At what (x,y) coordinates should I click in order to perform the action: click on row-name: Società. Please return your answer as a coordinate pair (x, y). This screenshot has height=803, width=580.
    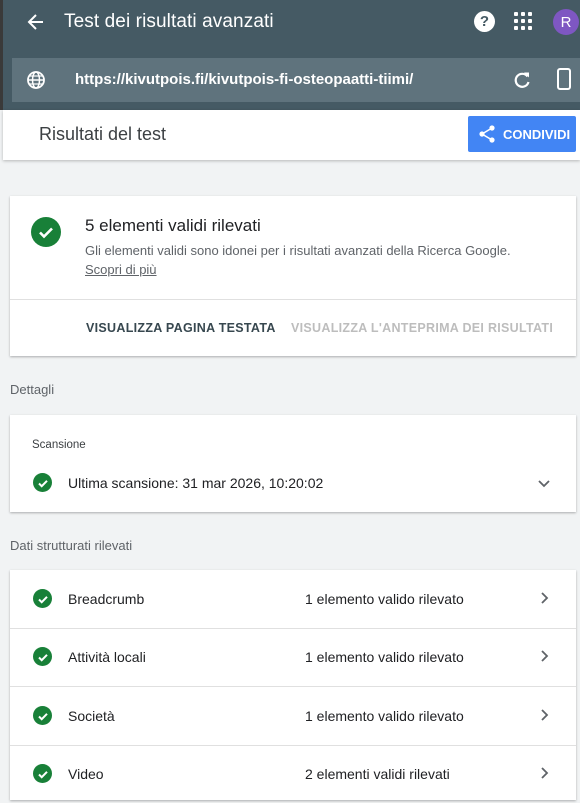
    Looking at the image, I should click on (91, 716).